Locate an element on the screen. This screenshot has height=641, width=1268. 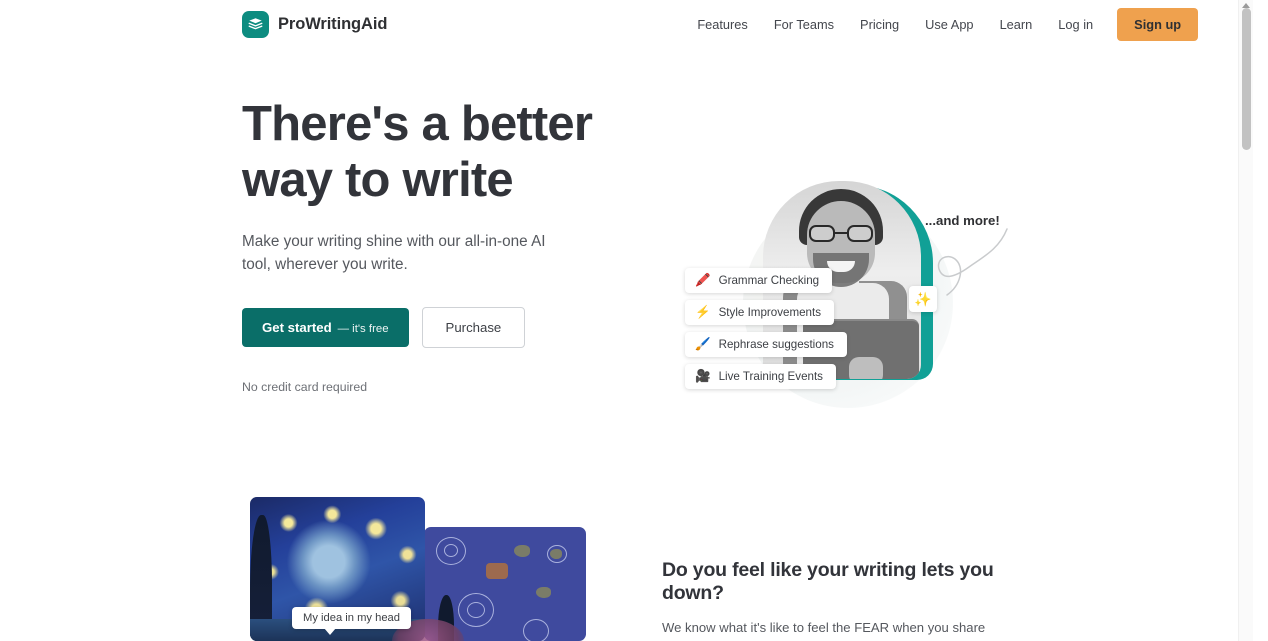
sign-up-button: Sign up is located at coordinates (1158, 24).